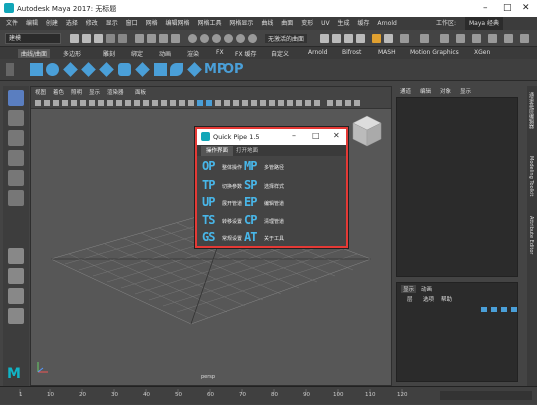 The height and width of the screenshot is (405, 537). What do you see at coordinates (317, 52) in the screenshot?
I see `shelf-tab-arnold: Arnold` at bounding box center [317, 52].